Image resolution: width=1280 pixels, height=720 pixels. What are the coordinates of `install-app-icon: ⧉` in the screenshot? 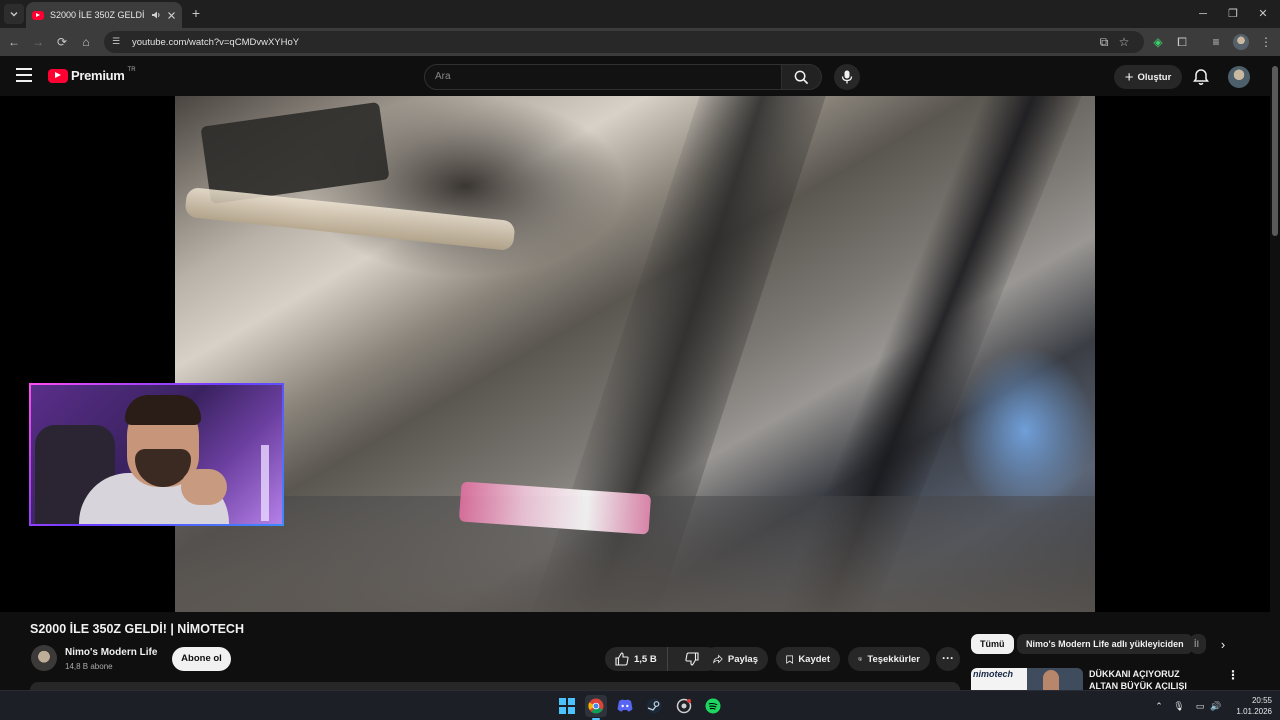 It's located at (1104, 42).